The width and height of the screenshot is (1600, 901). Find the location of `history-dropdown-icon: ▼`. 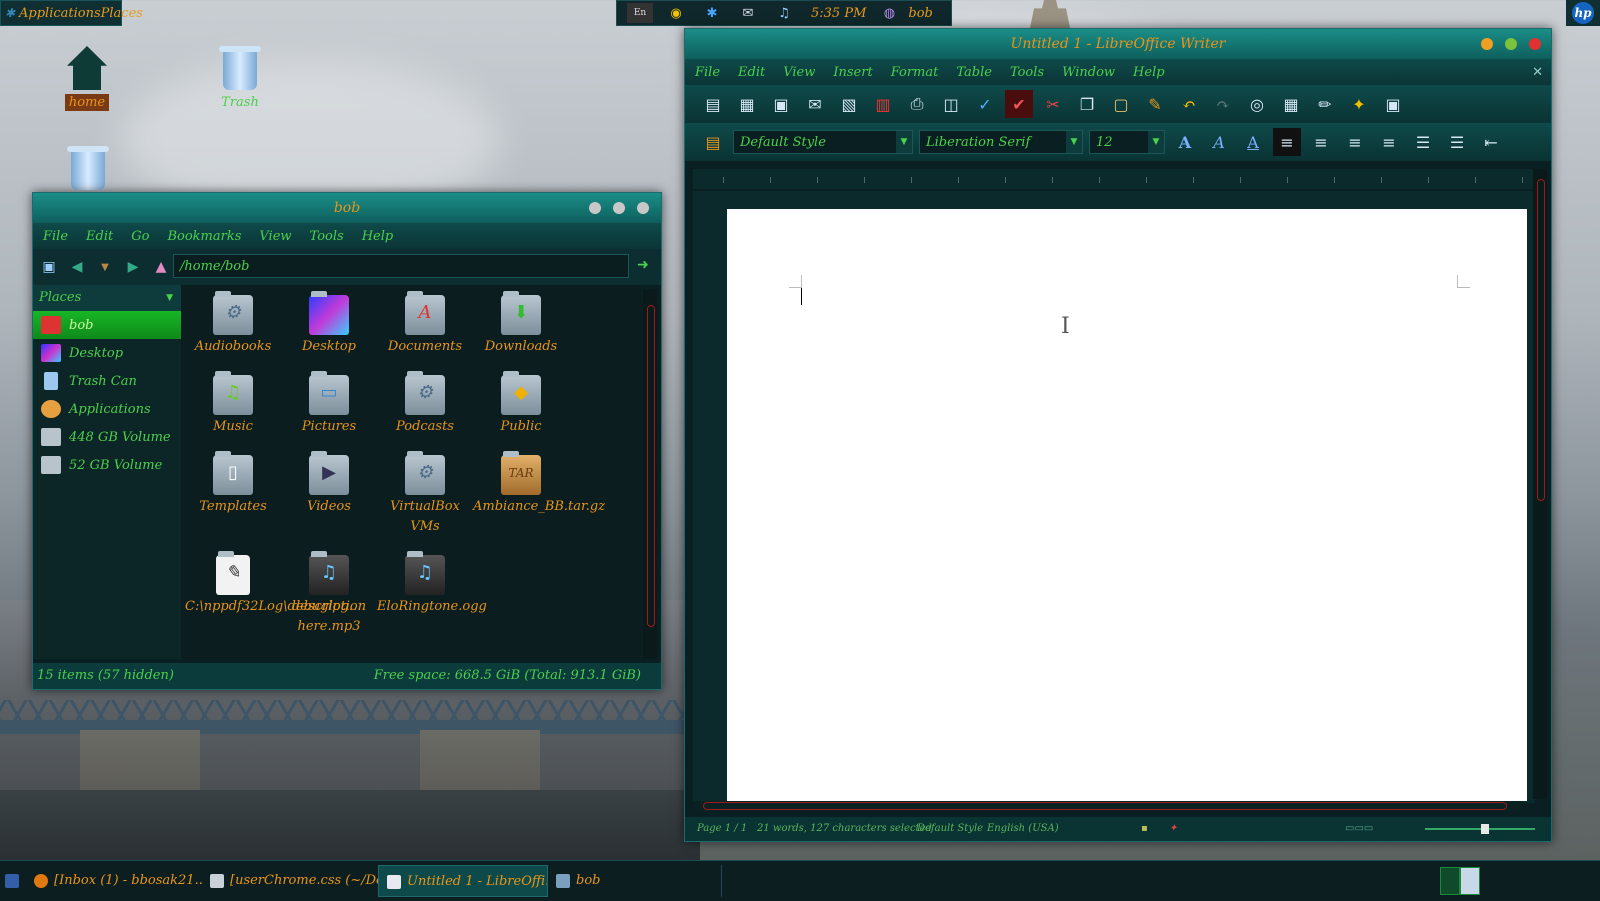

history-dropdown-icon: ▼ is located at coordinates (105, 267).